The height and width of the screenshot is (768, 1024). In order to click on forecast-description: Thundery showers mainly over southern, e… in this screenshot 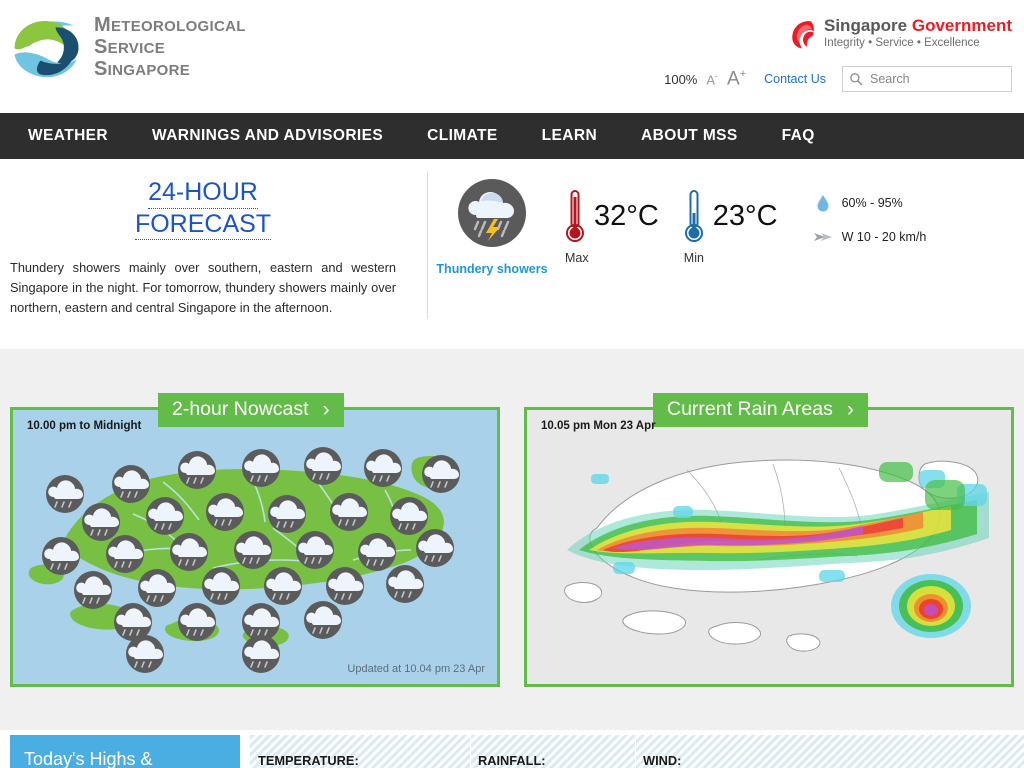, I will do `click(203, 287)`.